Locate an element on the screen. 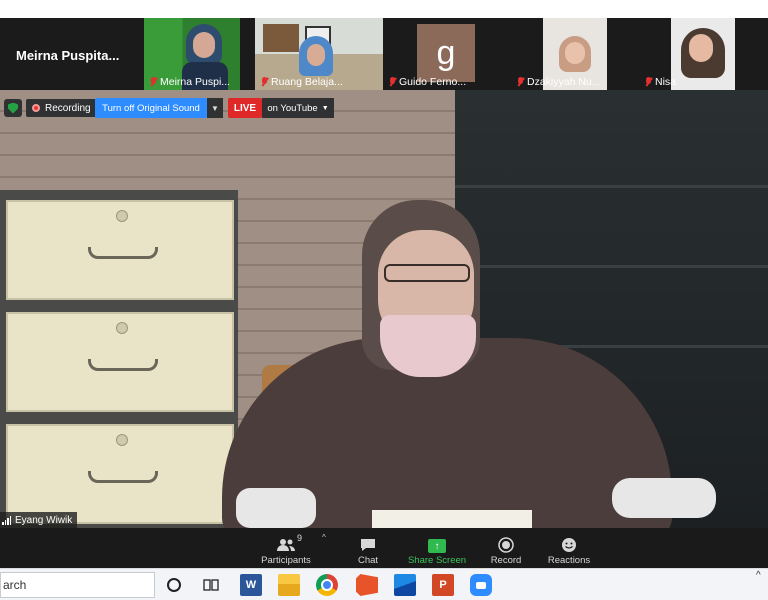  thumbnail-tile: Nisa is located at coordinates (703, 54).